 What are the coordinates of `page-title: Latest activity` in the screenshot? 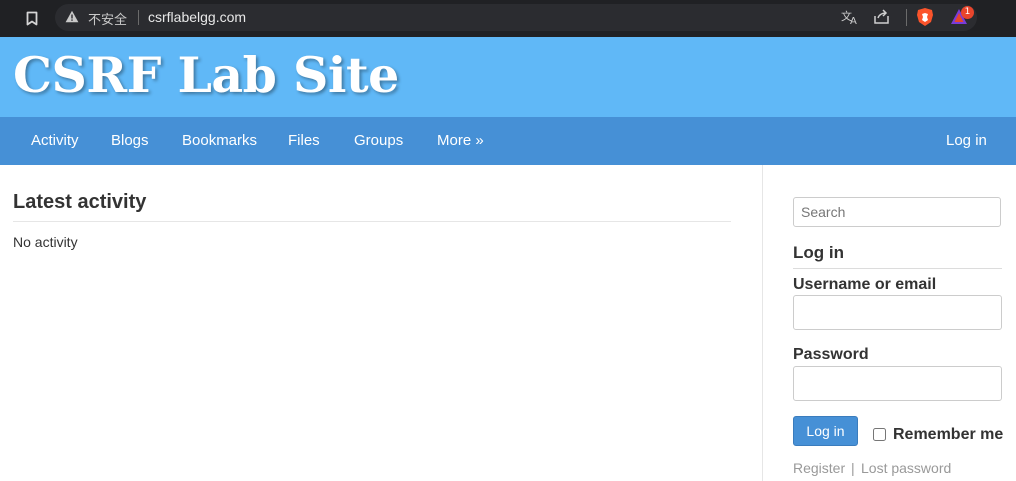 It's located at (80, 202).